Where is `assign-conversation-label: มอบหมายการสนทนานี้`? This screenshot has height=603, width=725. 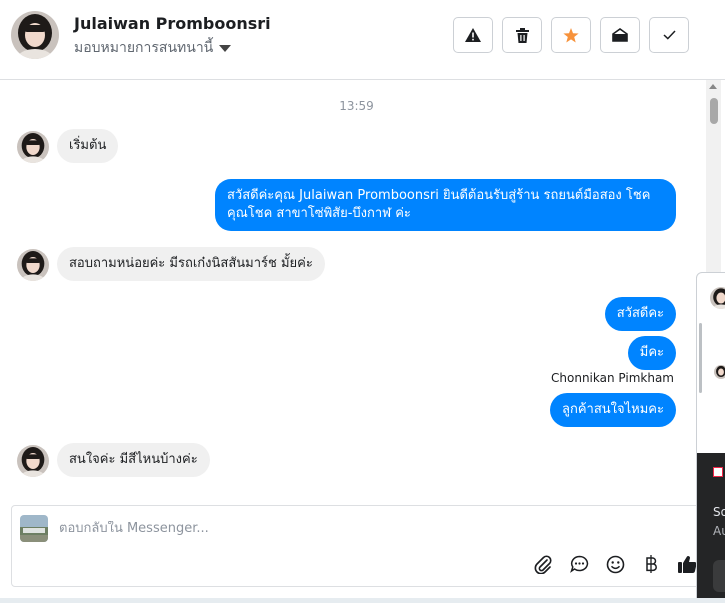
assign-conversation-label: มอบหมายการสนทนานี้ is located at coordinates (144, 48).